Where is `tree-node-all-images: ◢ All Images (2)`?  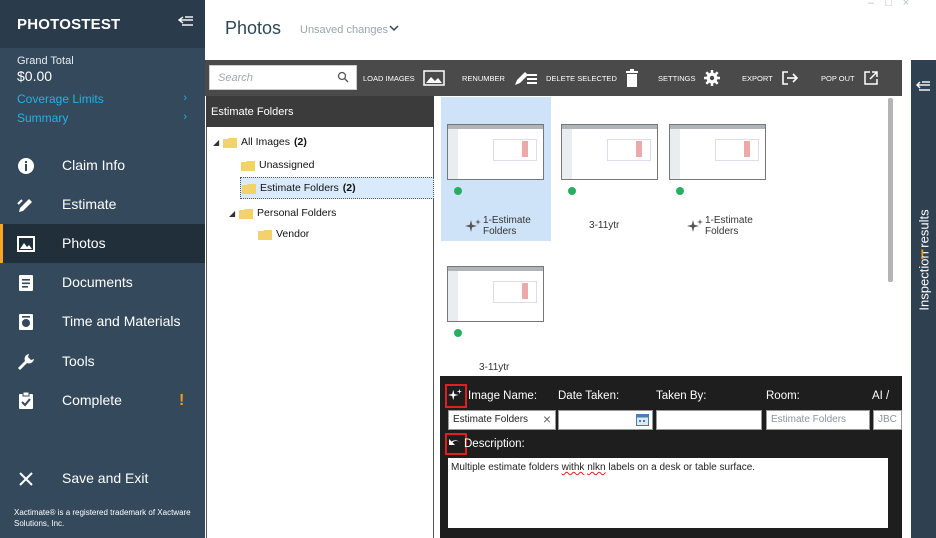
tree-node-all-images: ◢ All Images (2) is located at coordinates (260, 142).